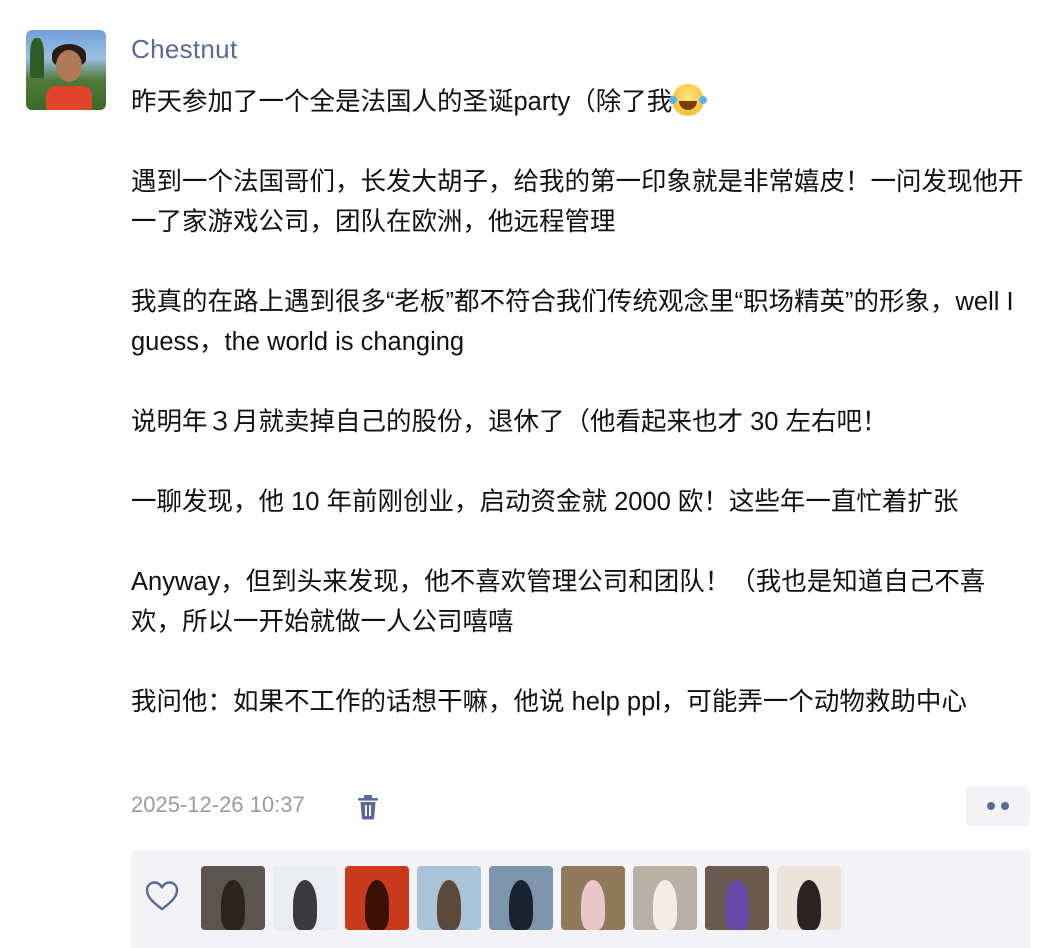 The height and width of the screenshot is (948, 1042). Describe the element at coordinates (37, 58) in the screenshot. I see `avatar-palm-tree` at that location.